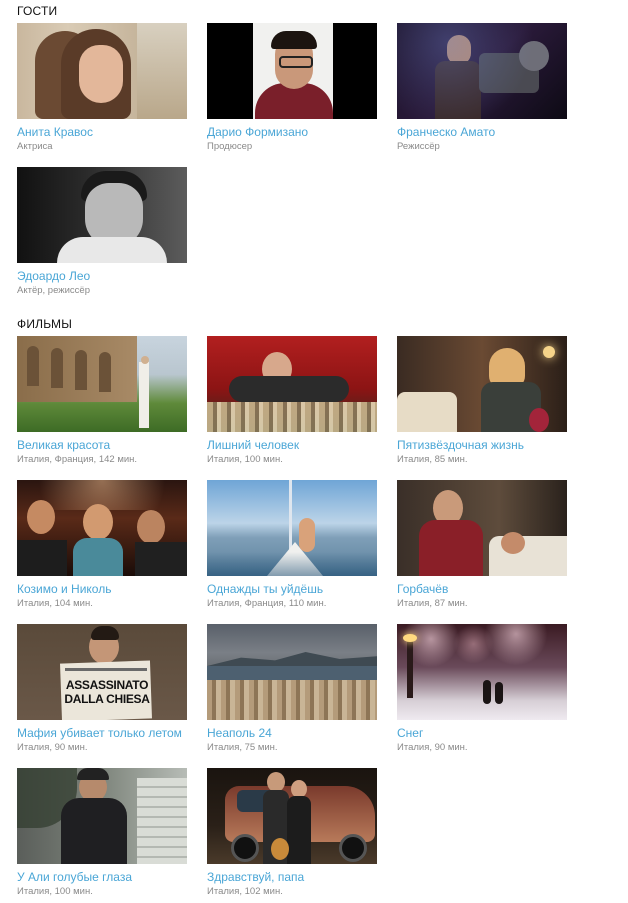  Describe the element at coordinates (107, 685) in the screenshot. I see `newspaper-headline-1: ASSASSINATO` at that location.